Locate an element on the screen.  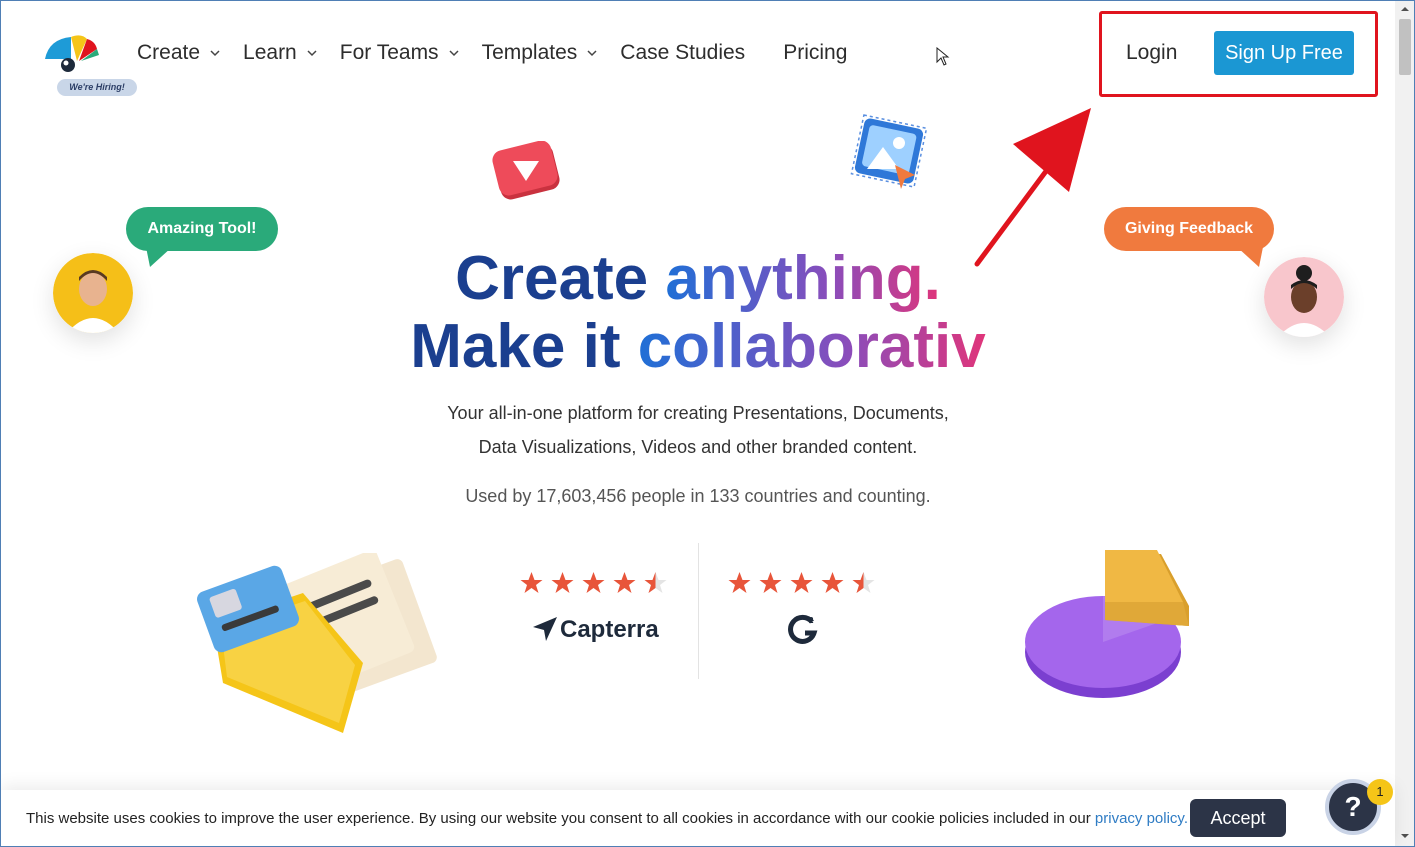
headline-2-part-a: Make it is located at coordinates (524, 346).